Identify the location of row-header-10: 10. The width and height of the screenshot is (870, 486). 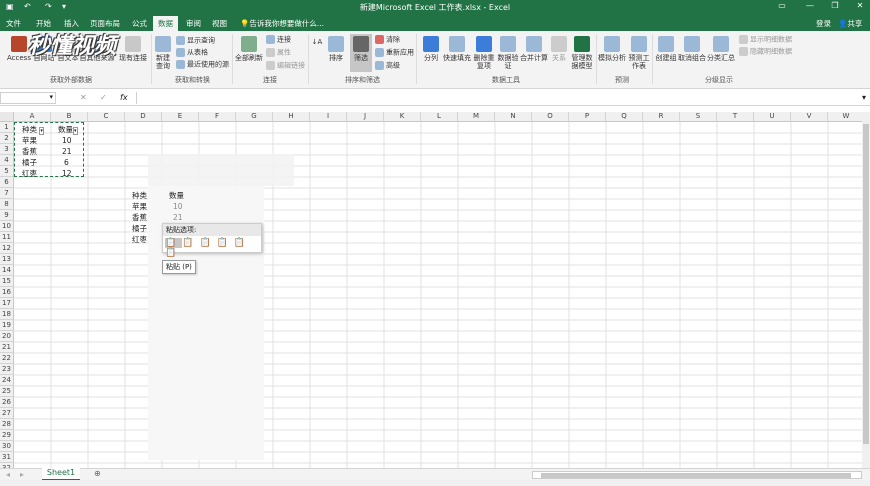
(7, 226).